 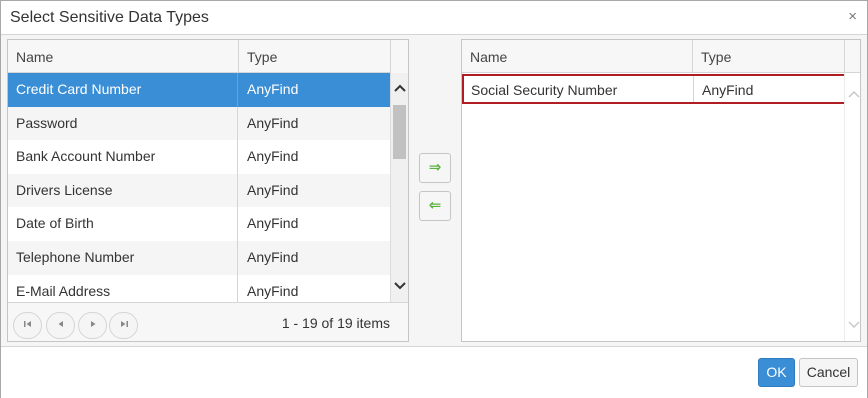 I want to click on available-scrollbar, so click(x=399, y=187).